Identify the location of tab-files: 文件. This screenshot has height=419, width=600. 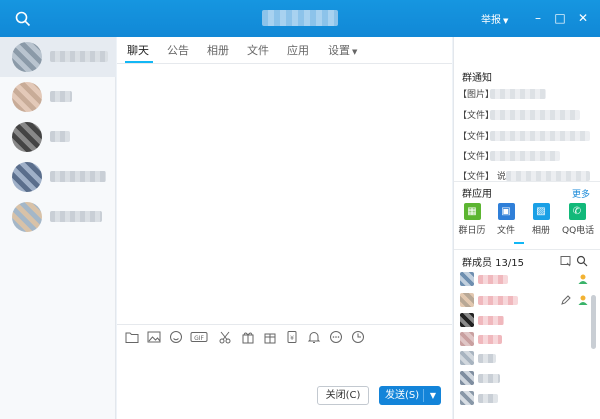
(258, 50).